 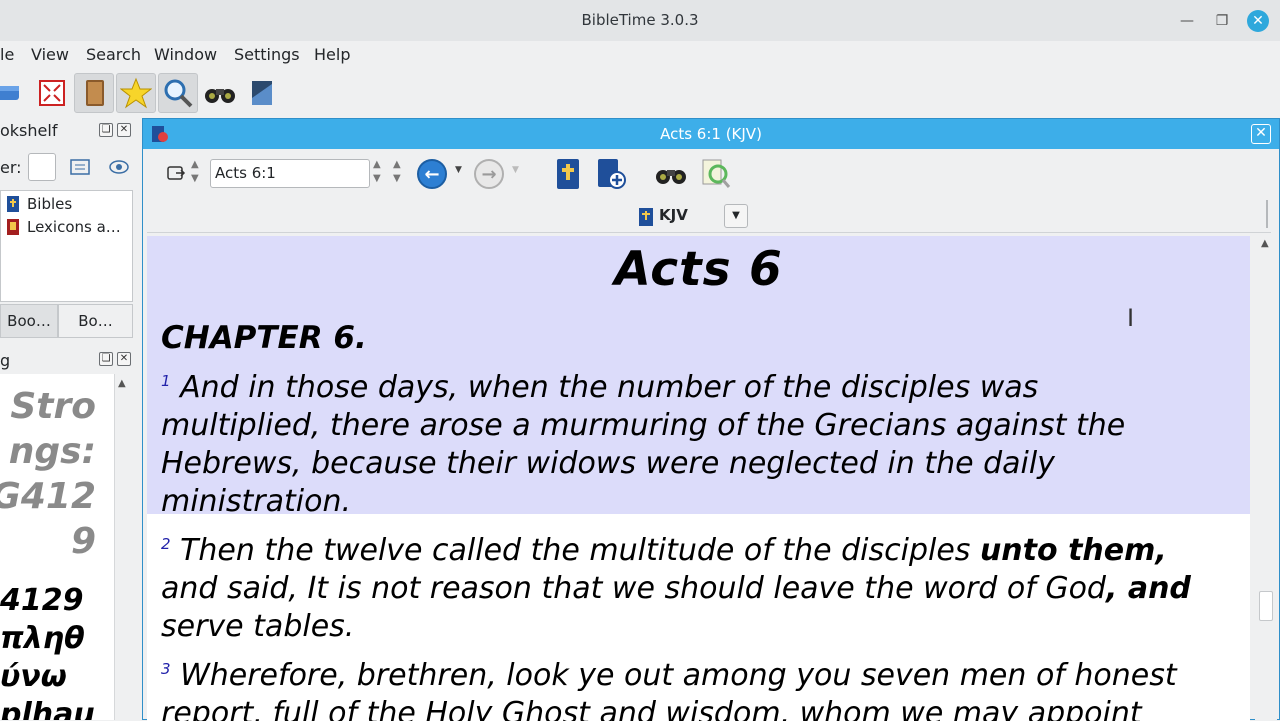 What do you see at coordinates (50, 54) in the screenshot?
I see `menu-view: View` at bounding box center [50, 54].